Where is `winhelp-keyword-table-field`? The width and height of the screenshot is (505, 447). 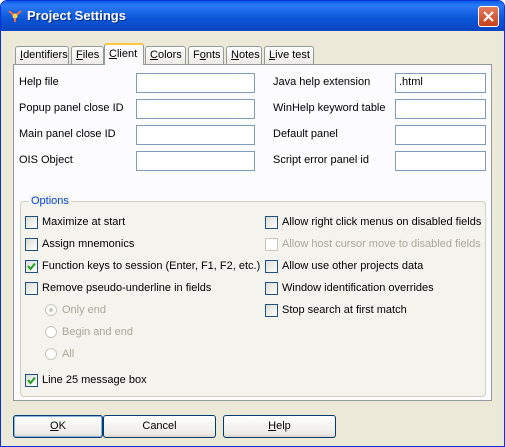 winhelp-keyword-table-field is located at coordinates (440, 109).